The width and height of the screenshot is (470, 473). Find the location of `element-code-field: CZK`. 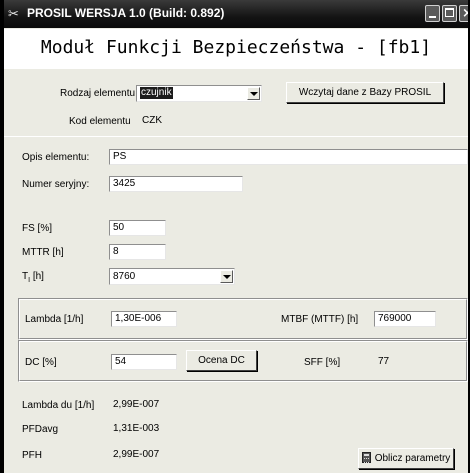

element-code-field: CZK is located at coordinates (175, 121).